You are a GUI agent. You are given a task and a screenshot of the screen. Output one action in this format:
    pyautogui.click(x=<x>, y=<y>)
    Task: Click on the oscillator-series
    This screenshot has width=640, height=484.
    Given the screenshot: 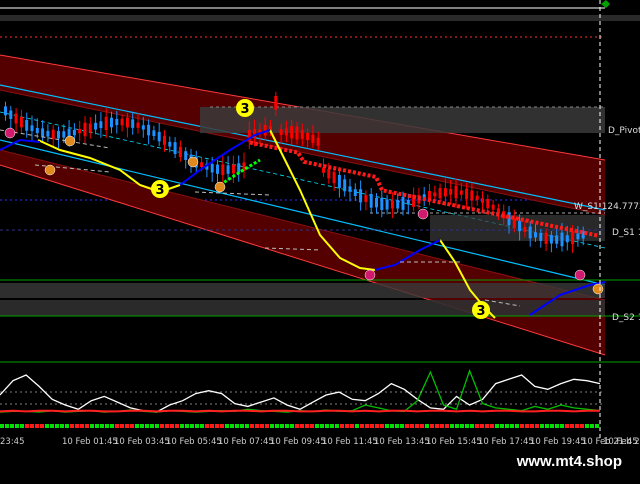 What is the action you would take?
    pyautogui.click(x=300, y=390)
    